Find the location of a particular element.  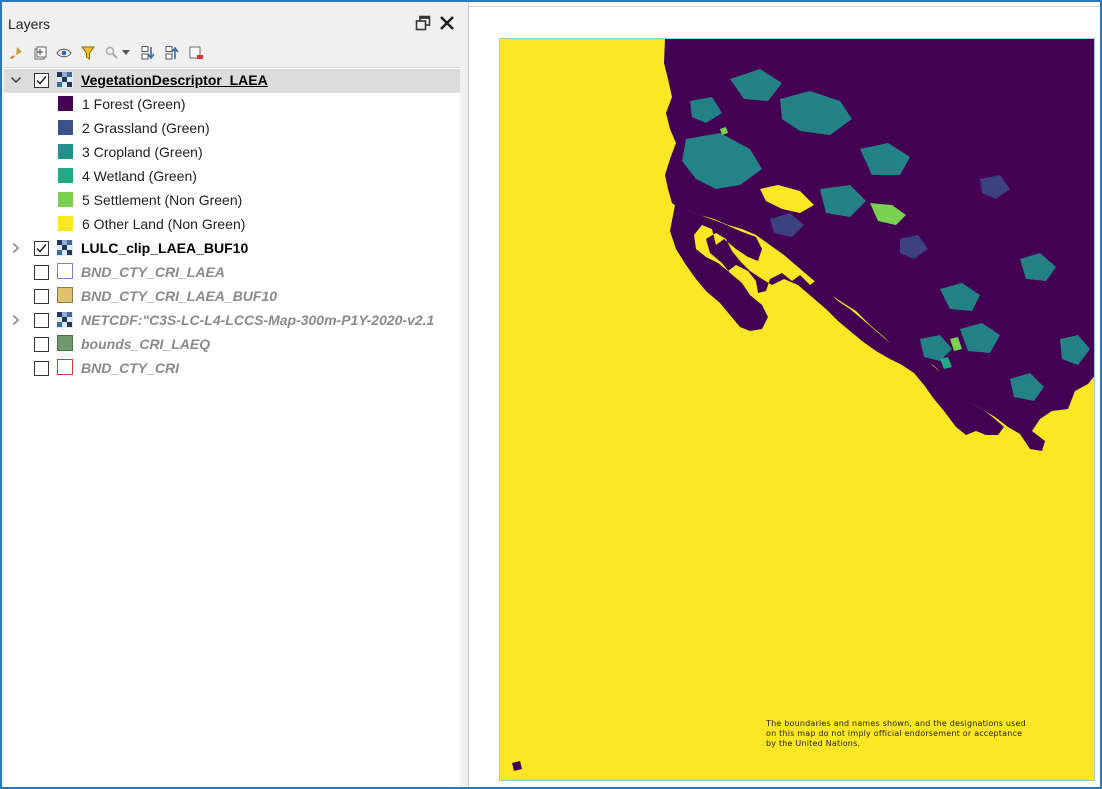

legend-label: 6 Other Land (Non Green) is located at coordinates (164, 224).